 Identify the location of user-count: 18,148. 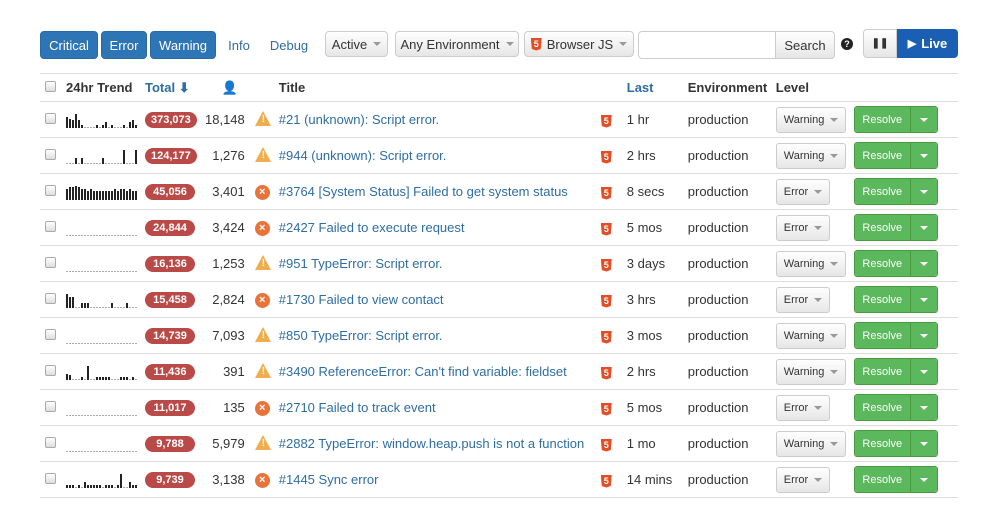
(230, 119).